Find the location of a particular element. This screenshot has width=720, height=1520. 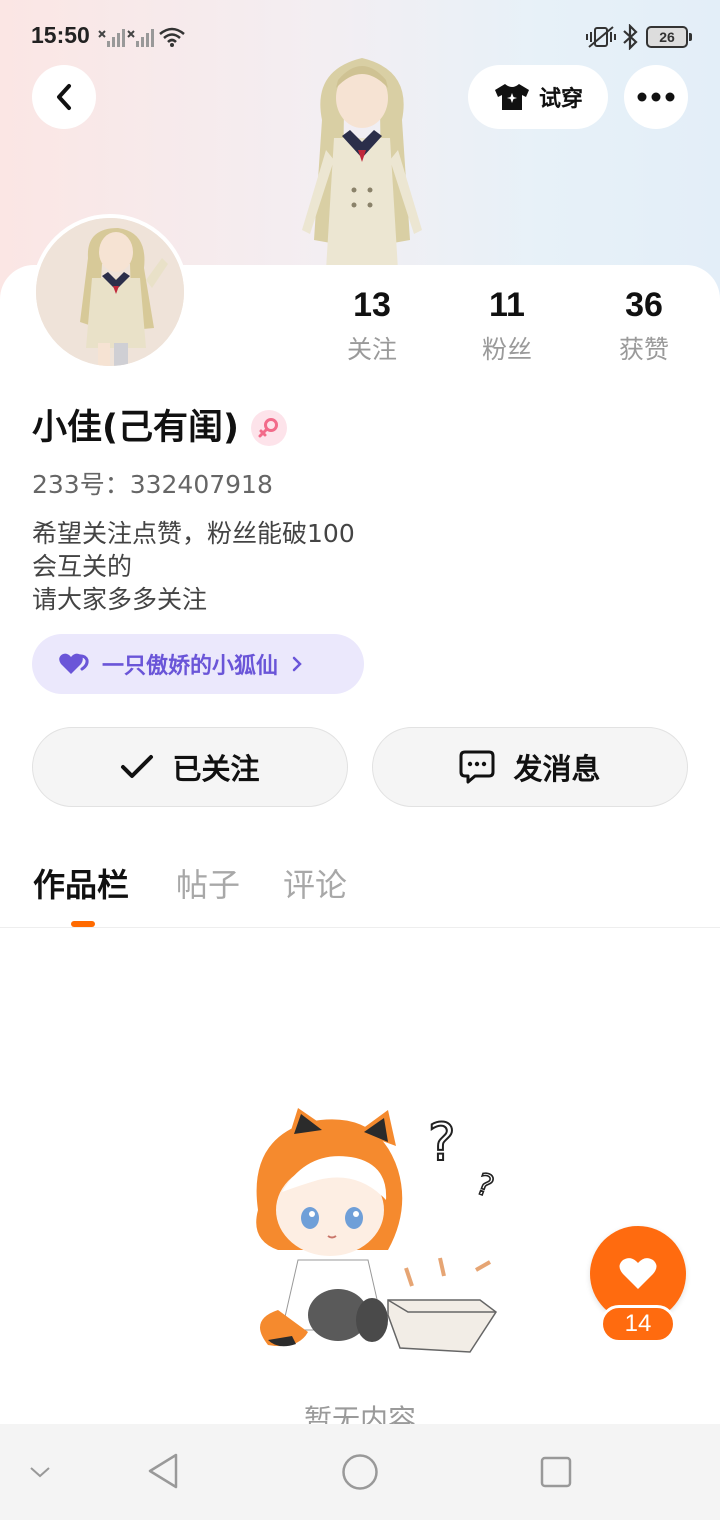

avatar is located at coordinates (110, 292).